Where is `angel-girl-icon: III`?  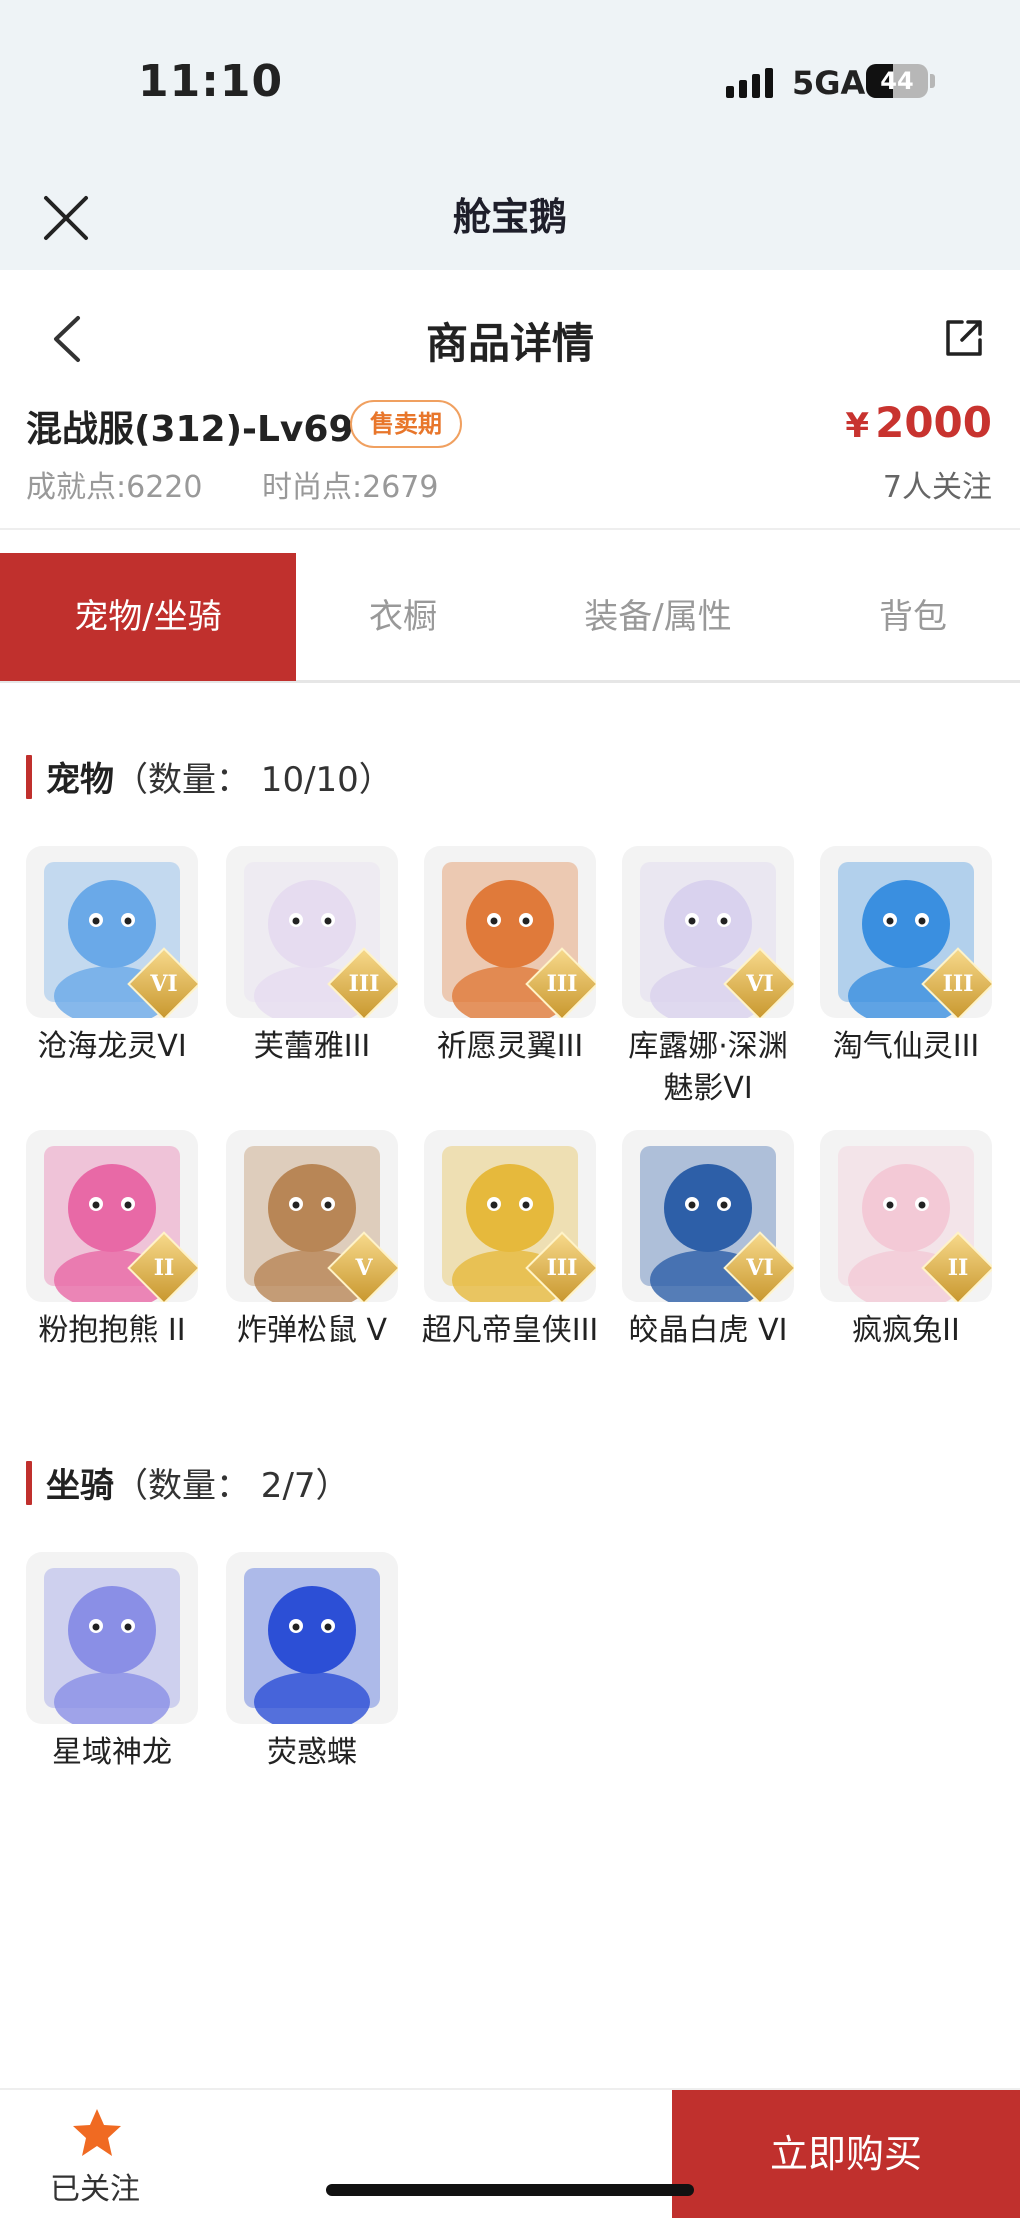 angel-girl-icon: III is located at coordinates (312, 932).